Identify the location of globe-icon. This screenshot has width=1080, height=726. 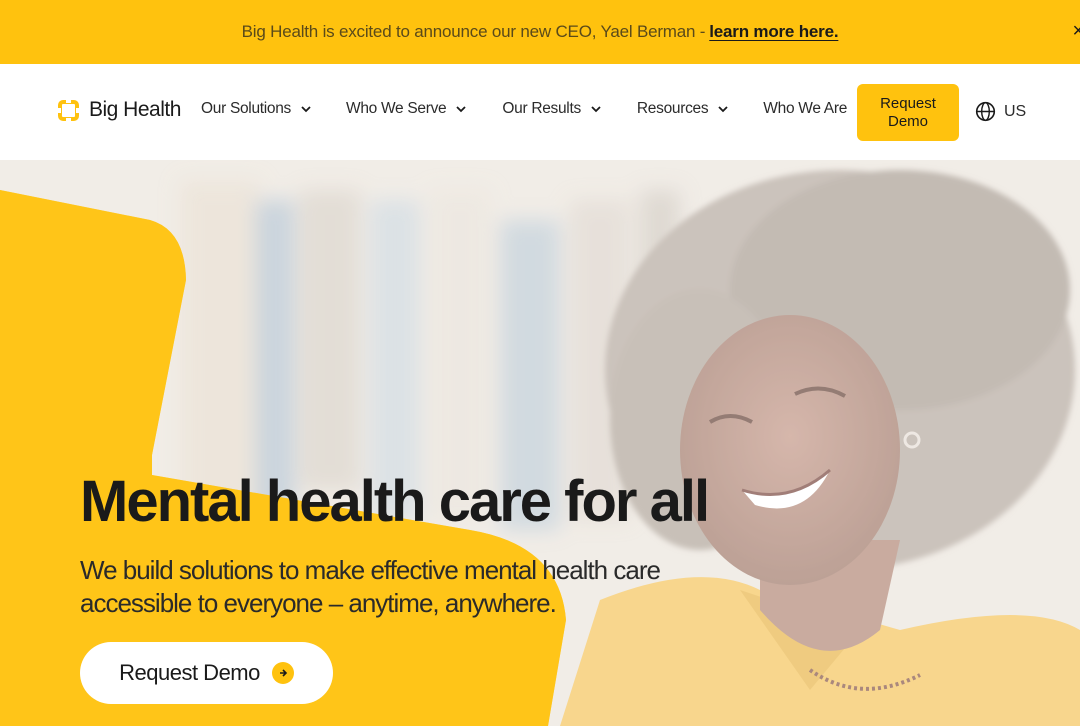
(985, 111).